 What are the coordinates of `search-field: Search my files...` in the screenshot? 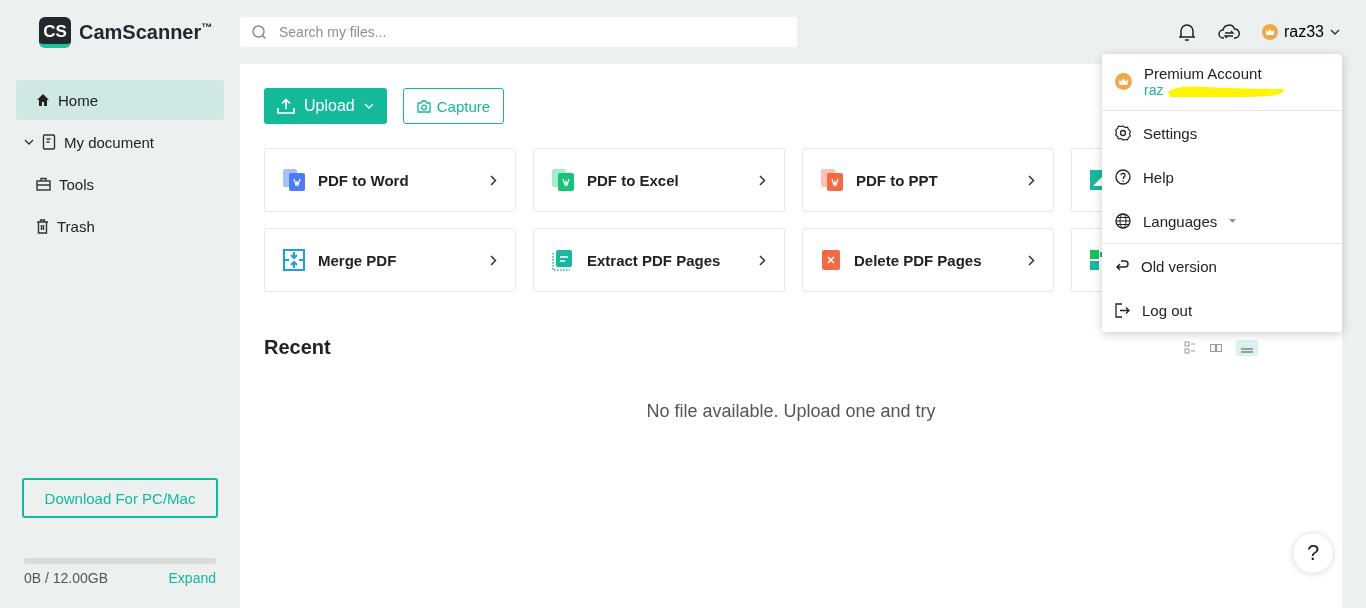 It's located at (518, 32).